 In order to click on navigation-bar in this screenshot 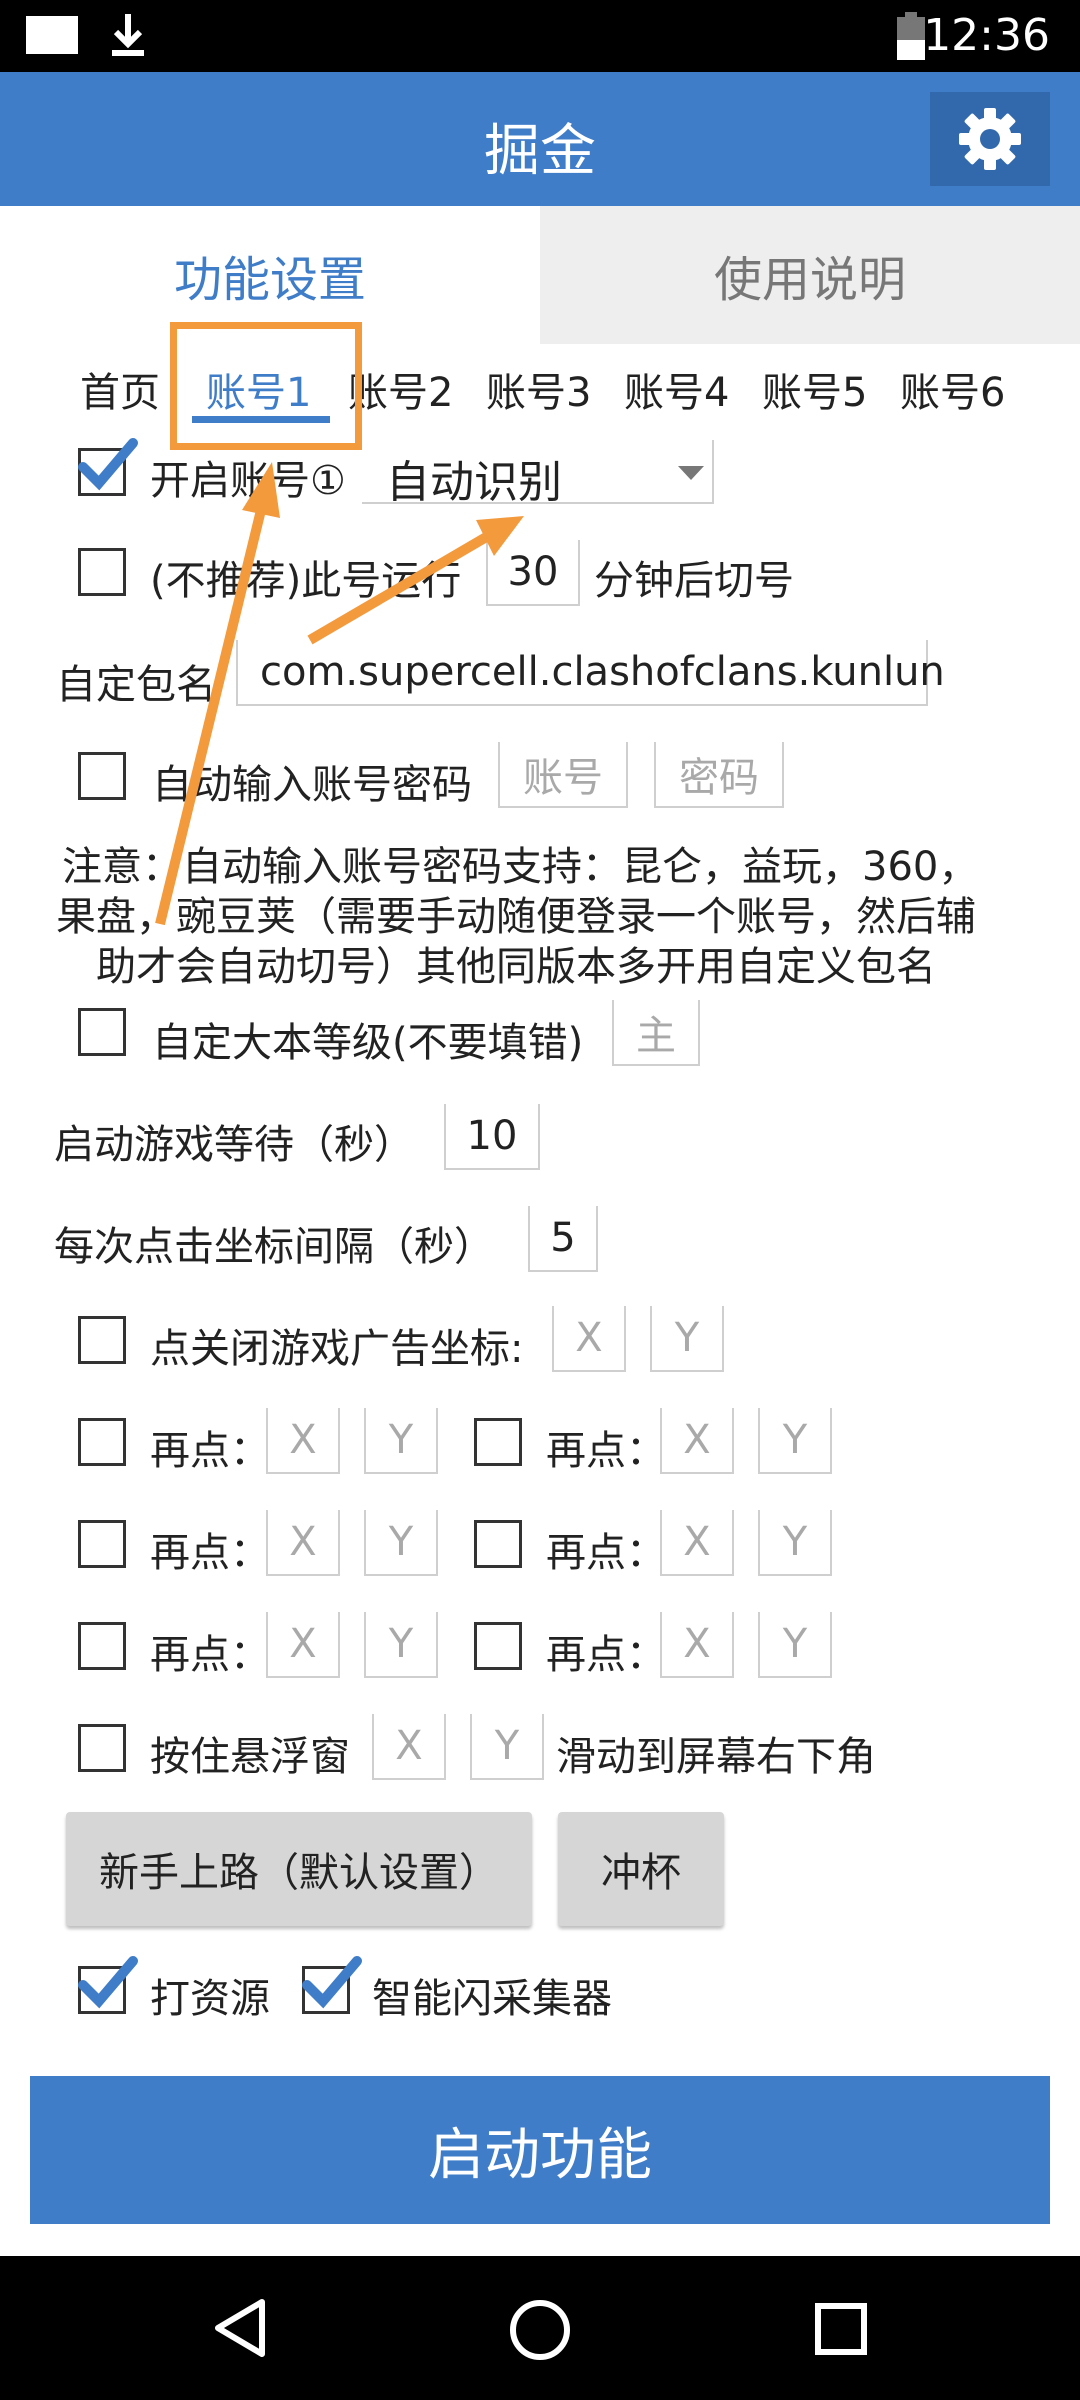, I will do `click(540, 2328)`.